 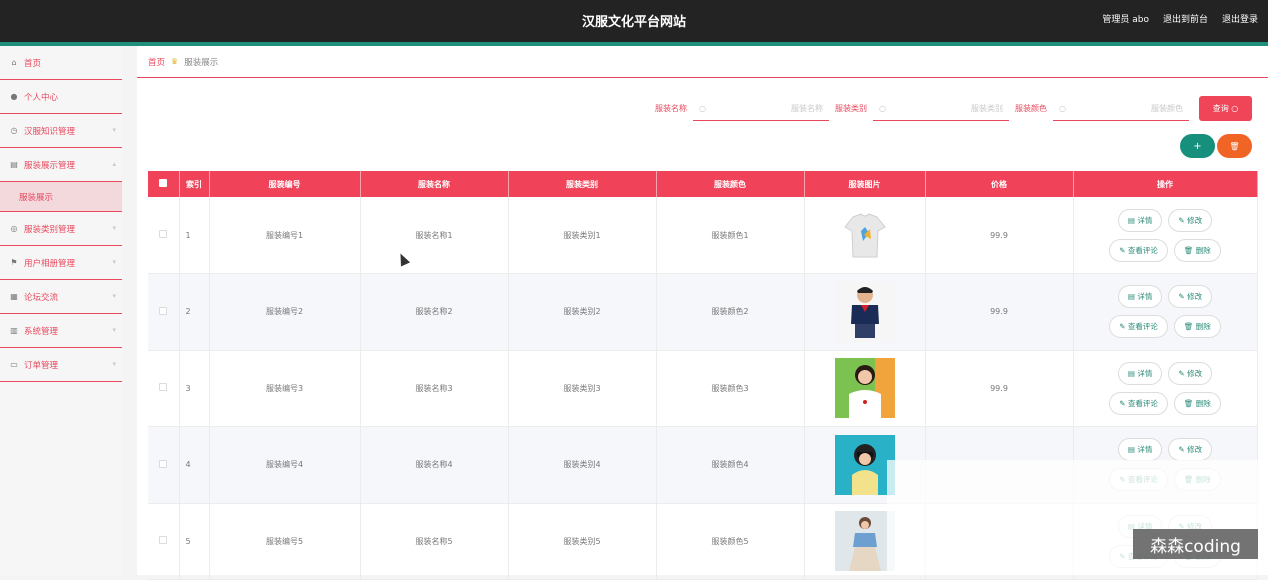 What do you see at coordinates (1131, 450) in the screenshot?
I see `doc-icon: ▤` at bounding box center [1131, 450].